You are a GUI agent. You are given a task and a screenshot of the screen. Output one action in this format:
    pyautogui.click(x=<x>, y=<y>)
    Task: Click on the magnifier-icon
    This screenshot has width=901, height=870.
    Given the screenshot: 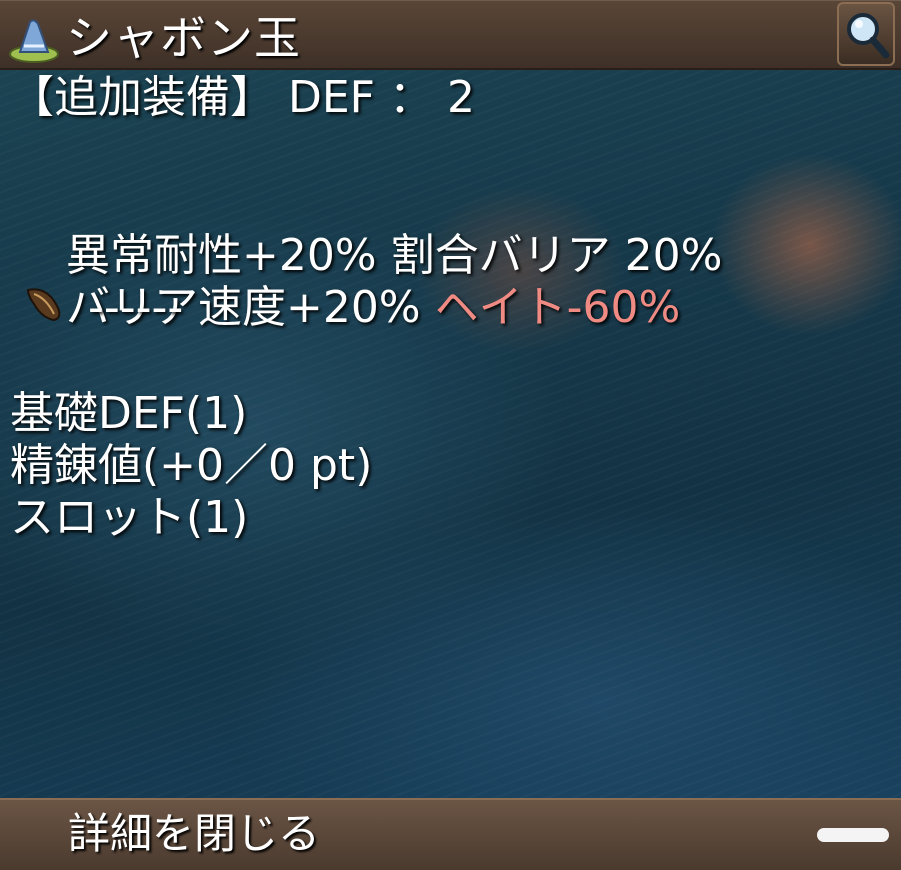 What is the action you would take?
    pyautogui.click(x=868, y=36)
    